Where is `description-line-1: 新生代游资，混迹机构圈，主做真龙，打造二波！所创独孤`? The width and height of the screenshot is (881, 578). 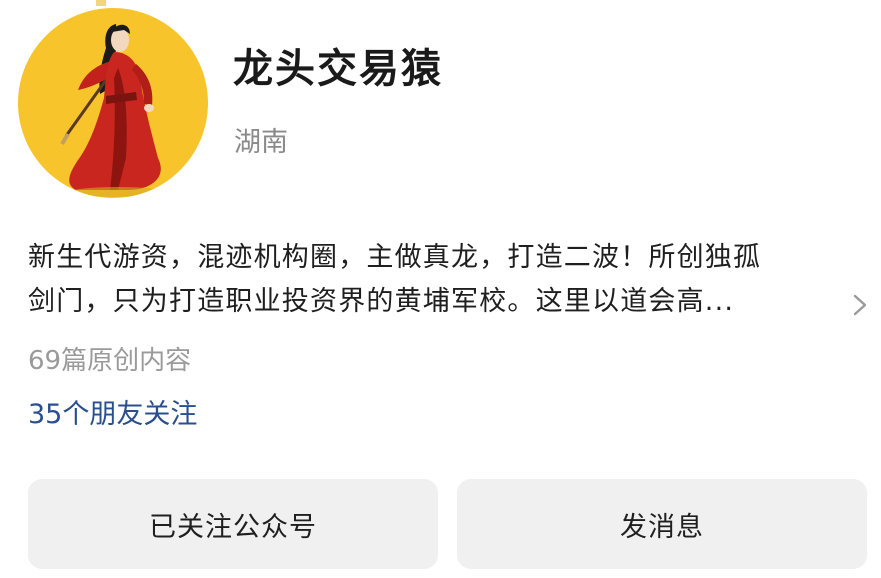 description-line-1: 新生代游资，混迹机构圈，主做真龙，打造二波！所创独孤 is located at coordinates (395, 257).